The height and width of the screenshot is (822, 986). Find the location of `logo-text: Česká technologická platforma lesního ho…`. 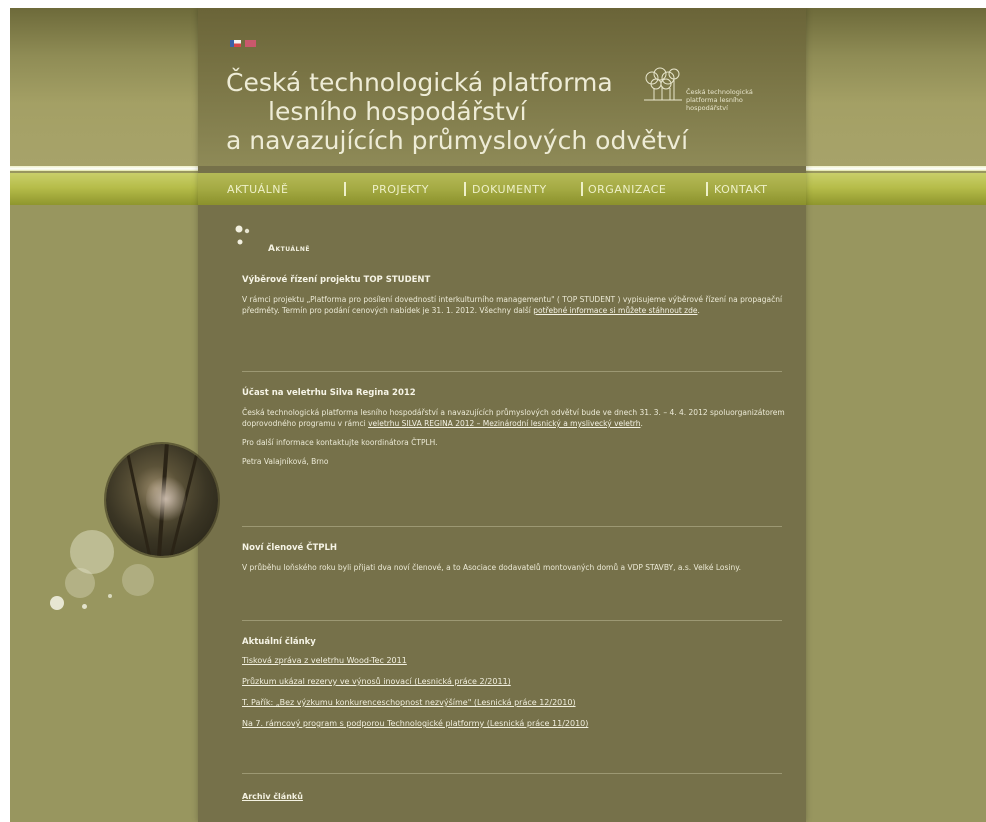

logo-text: Česká technologická platforma lesního ho… is located at coordinates (736, 100).